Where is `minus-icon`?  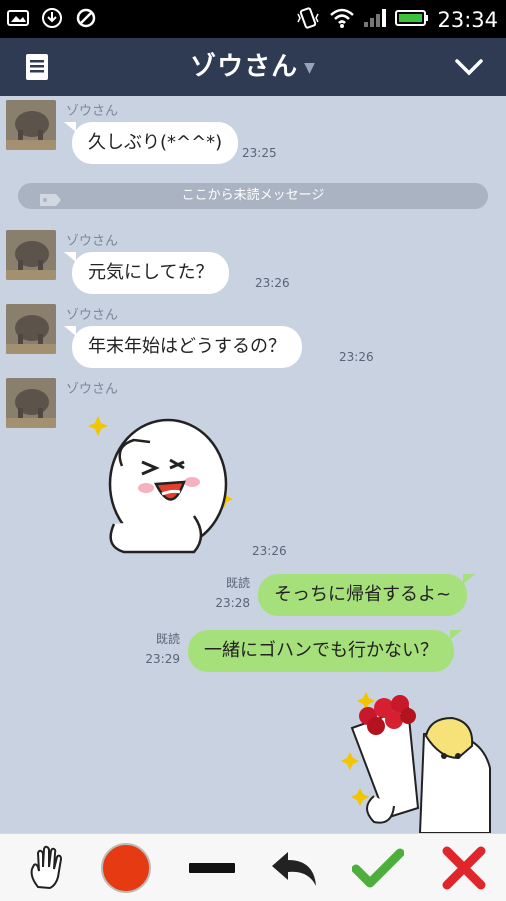
minus-icon is located at coordinates (212, 868).